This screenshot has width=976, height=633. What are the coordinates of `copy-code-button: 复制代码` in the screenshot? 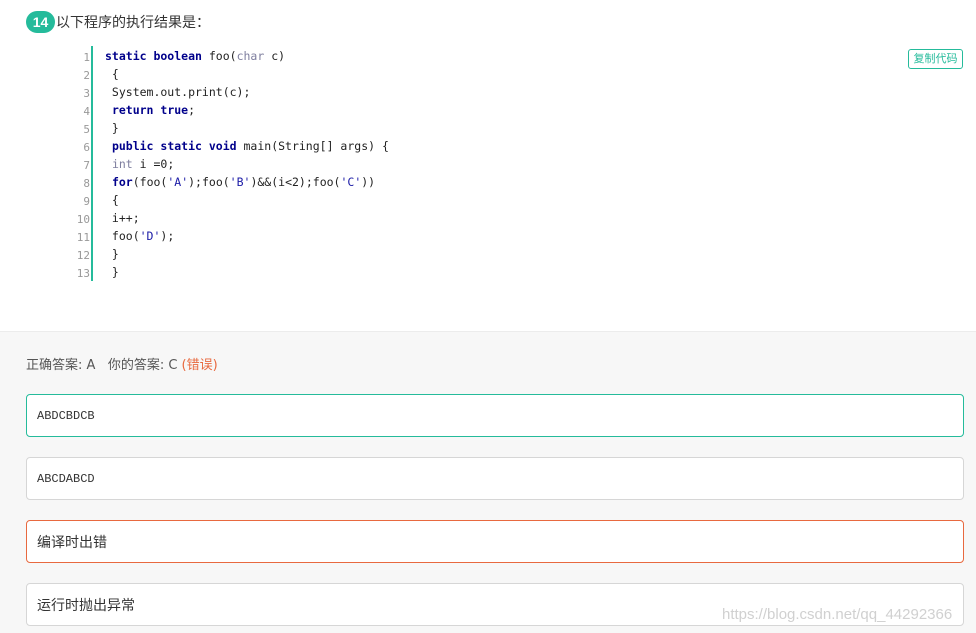 It's located at (935, 59).